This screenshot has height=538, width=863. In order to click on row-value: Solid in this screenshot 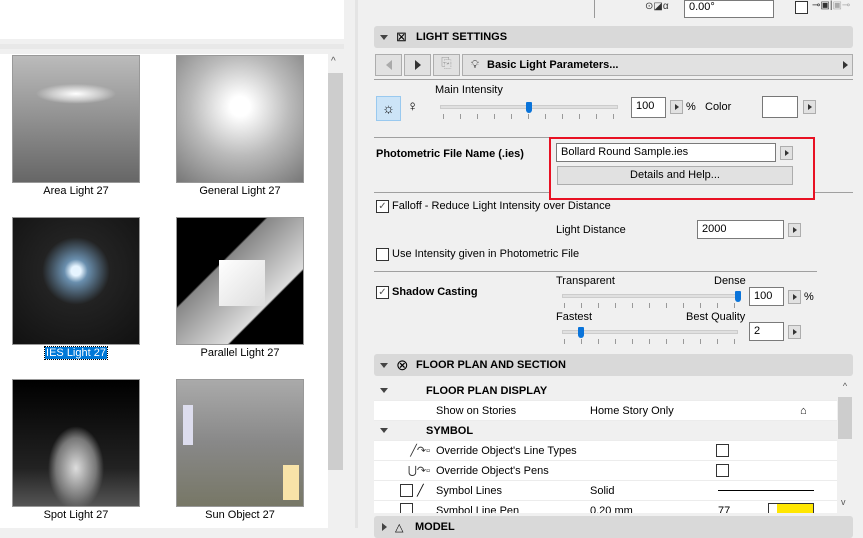, I will do `click(654, 491)`.